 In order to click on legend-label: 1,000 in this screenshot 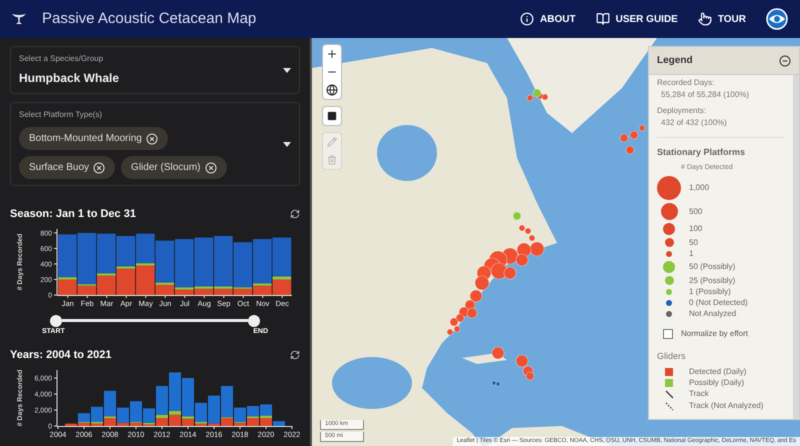, I will do `click(699, 188)`.